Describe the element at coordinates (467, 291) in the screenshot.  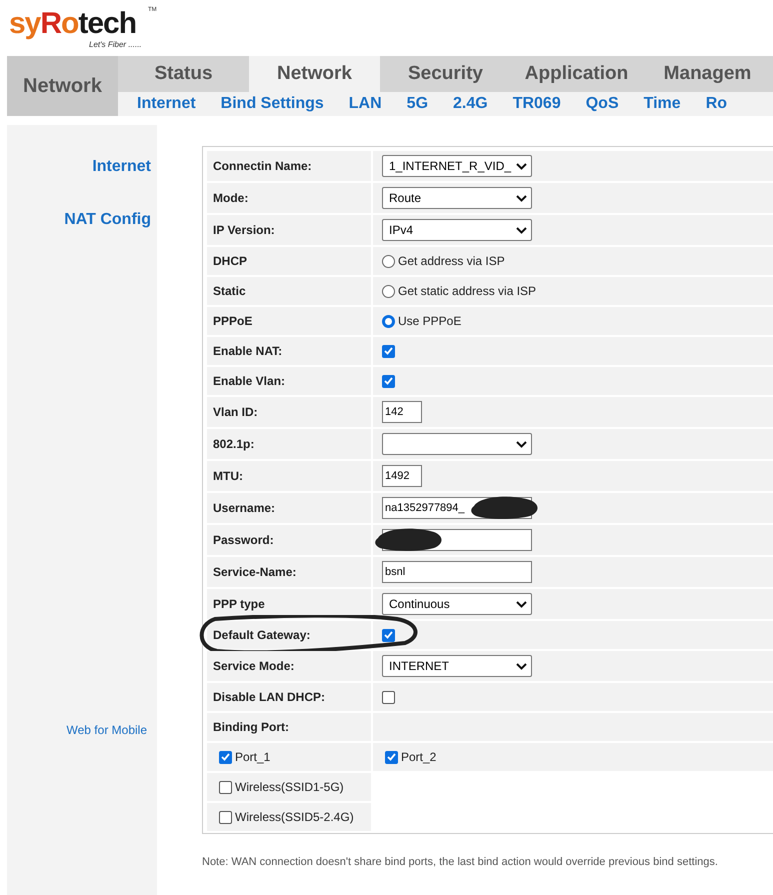
I see `option-label: Get static address via ISP` at that location.